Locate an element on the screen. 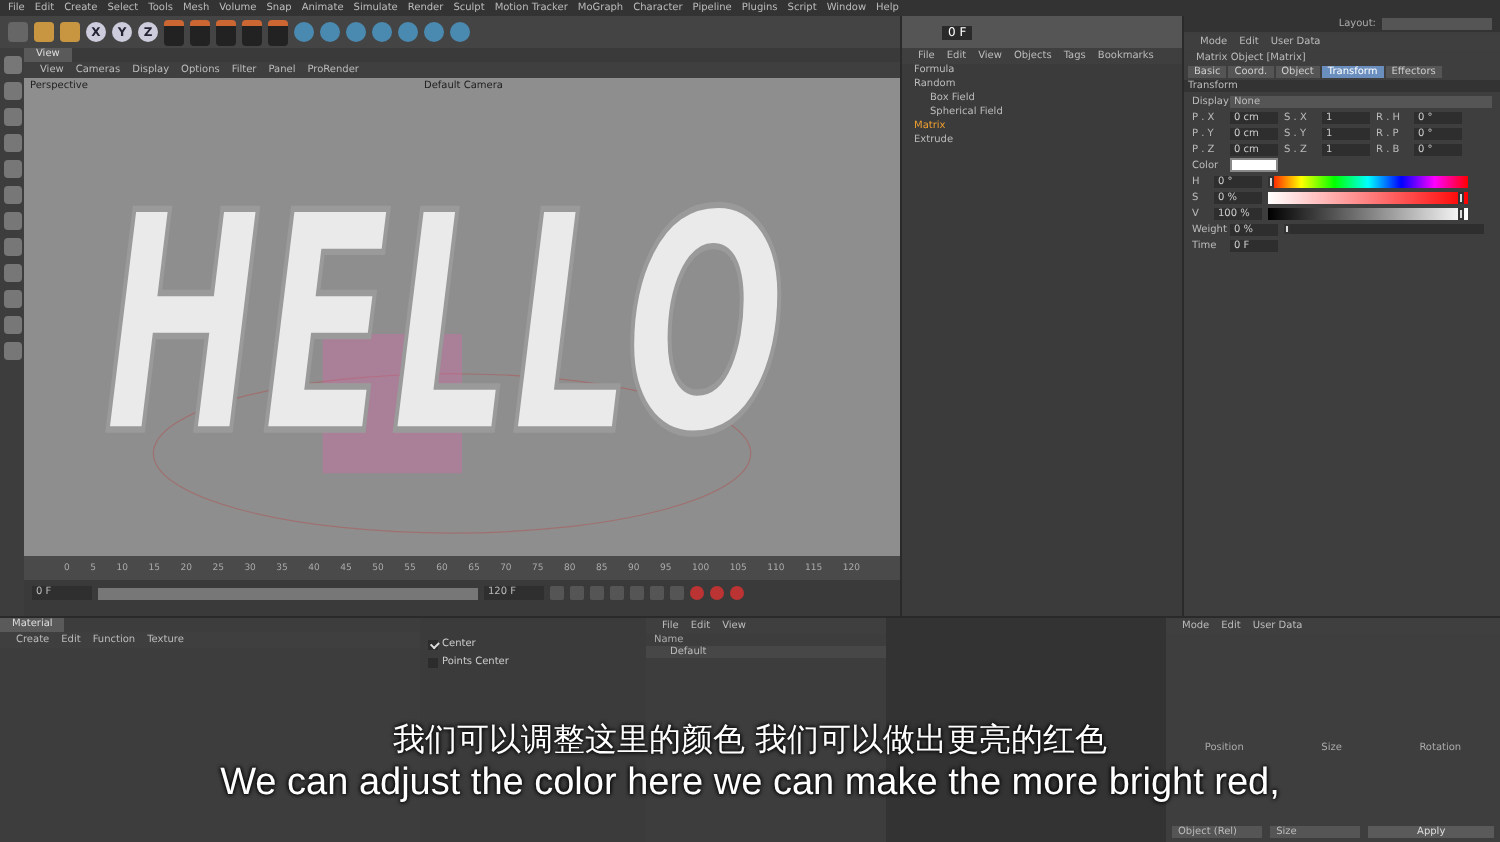  weight-slider is located at coordinates (1384, 229).